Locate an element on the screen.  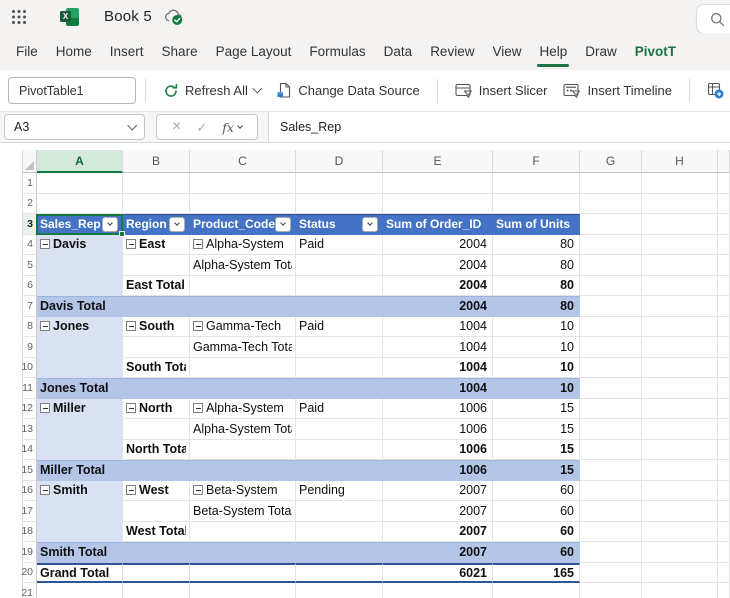
search-box is located at coordinates (713, 19).